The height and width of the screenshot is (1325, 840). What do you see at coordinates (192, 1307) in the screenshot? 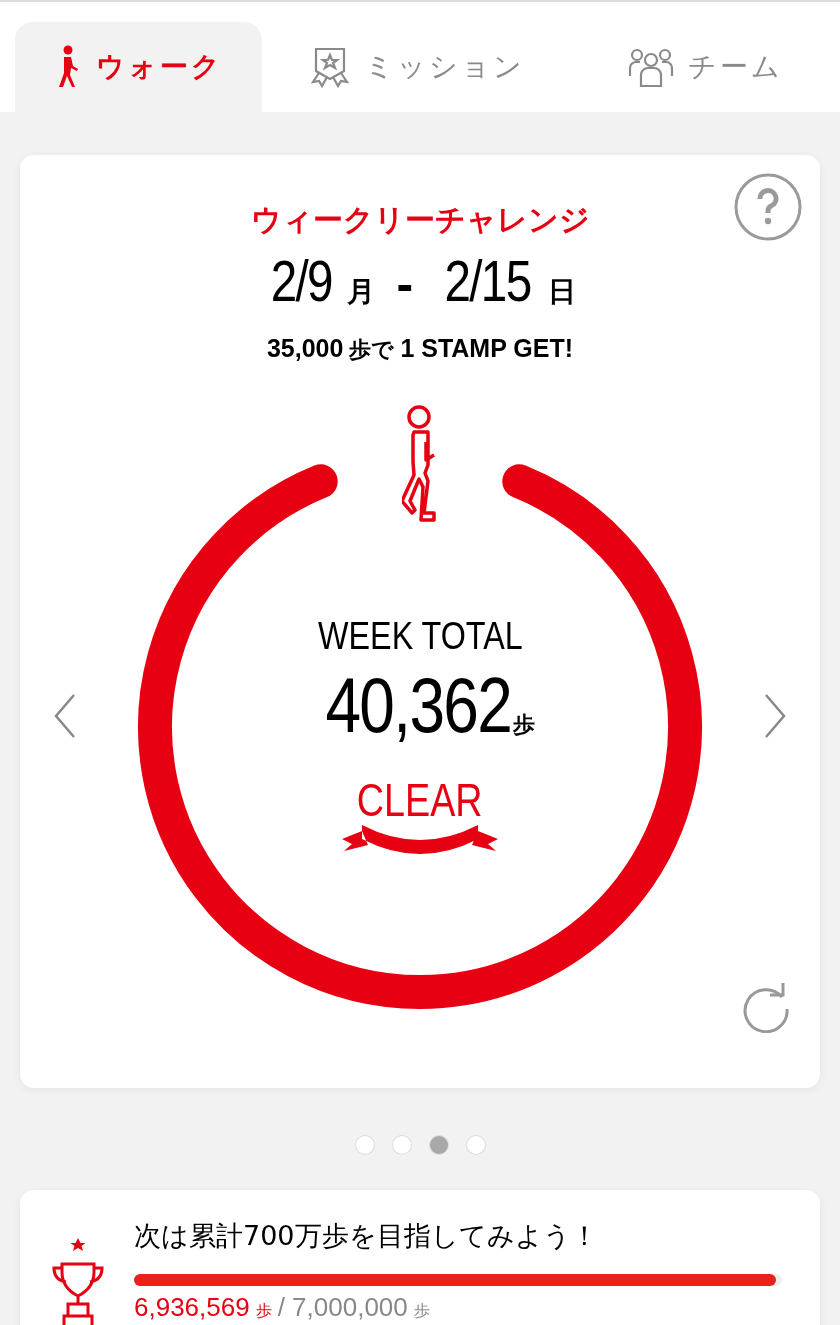
I see `current-steps: 6,936,569` at bounding box center [192, 1307].